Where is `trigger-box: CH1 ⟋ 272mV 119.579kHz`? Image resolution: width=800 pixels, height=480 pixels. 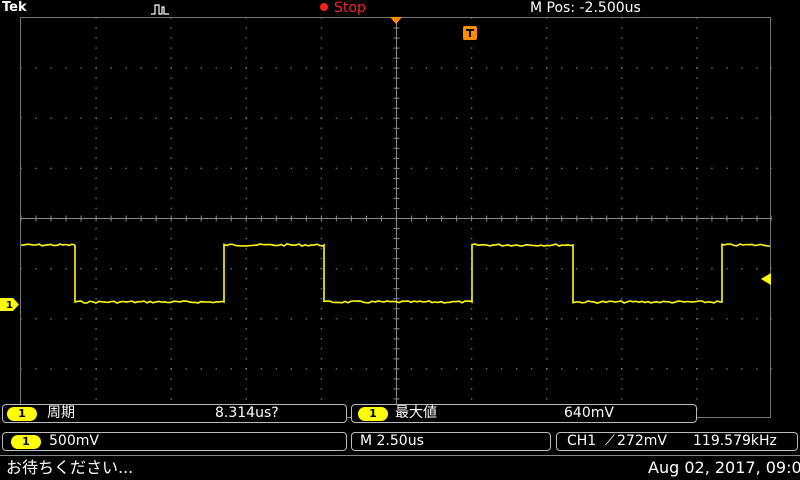
trigger-box: CH1 ⟋ 272mV 119.579kHz is located at coordinates (677, 441).